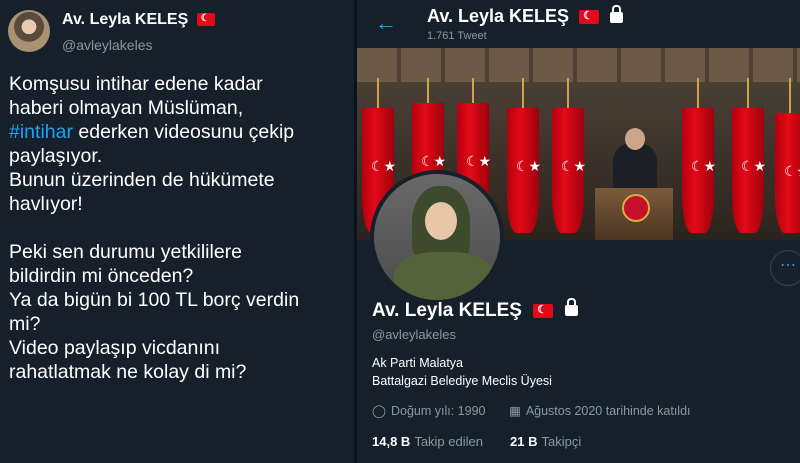  Describe the element at coordinates (578, 65) in the screenshot. I see `banner-ceiling` at that location.